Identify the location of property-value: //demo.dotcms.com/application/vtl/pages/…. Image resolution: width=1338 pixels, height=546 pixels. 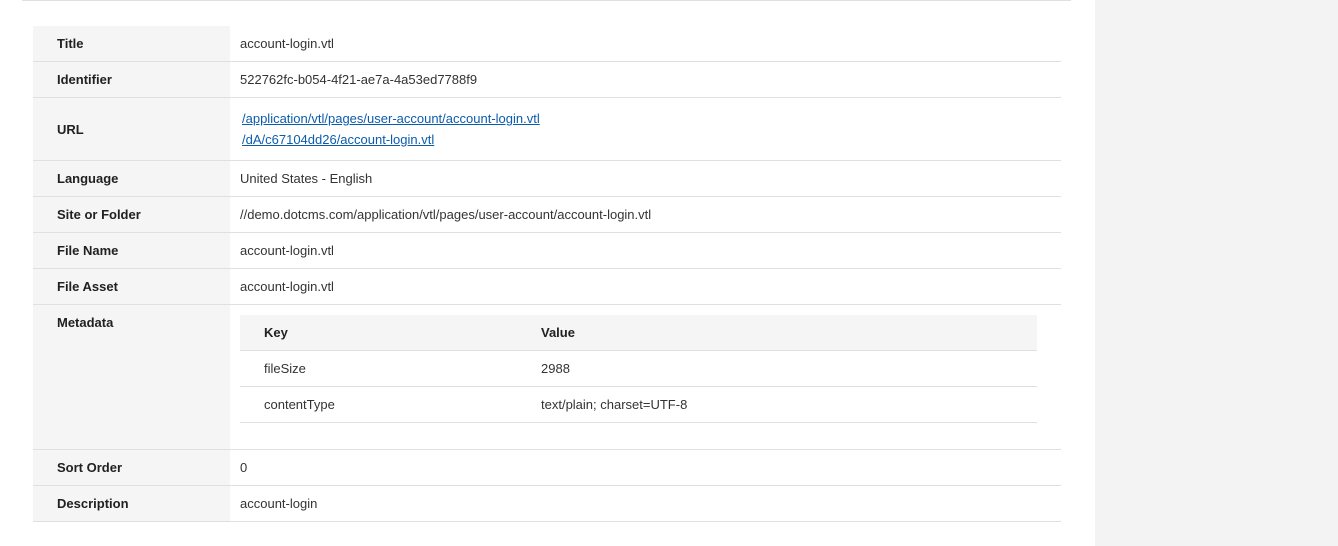
(446, 214).